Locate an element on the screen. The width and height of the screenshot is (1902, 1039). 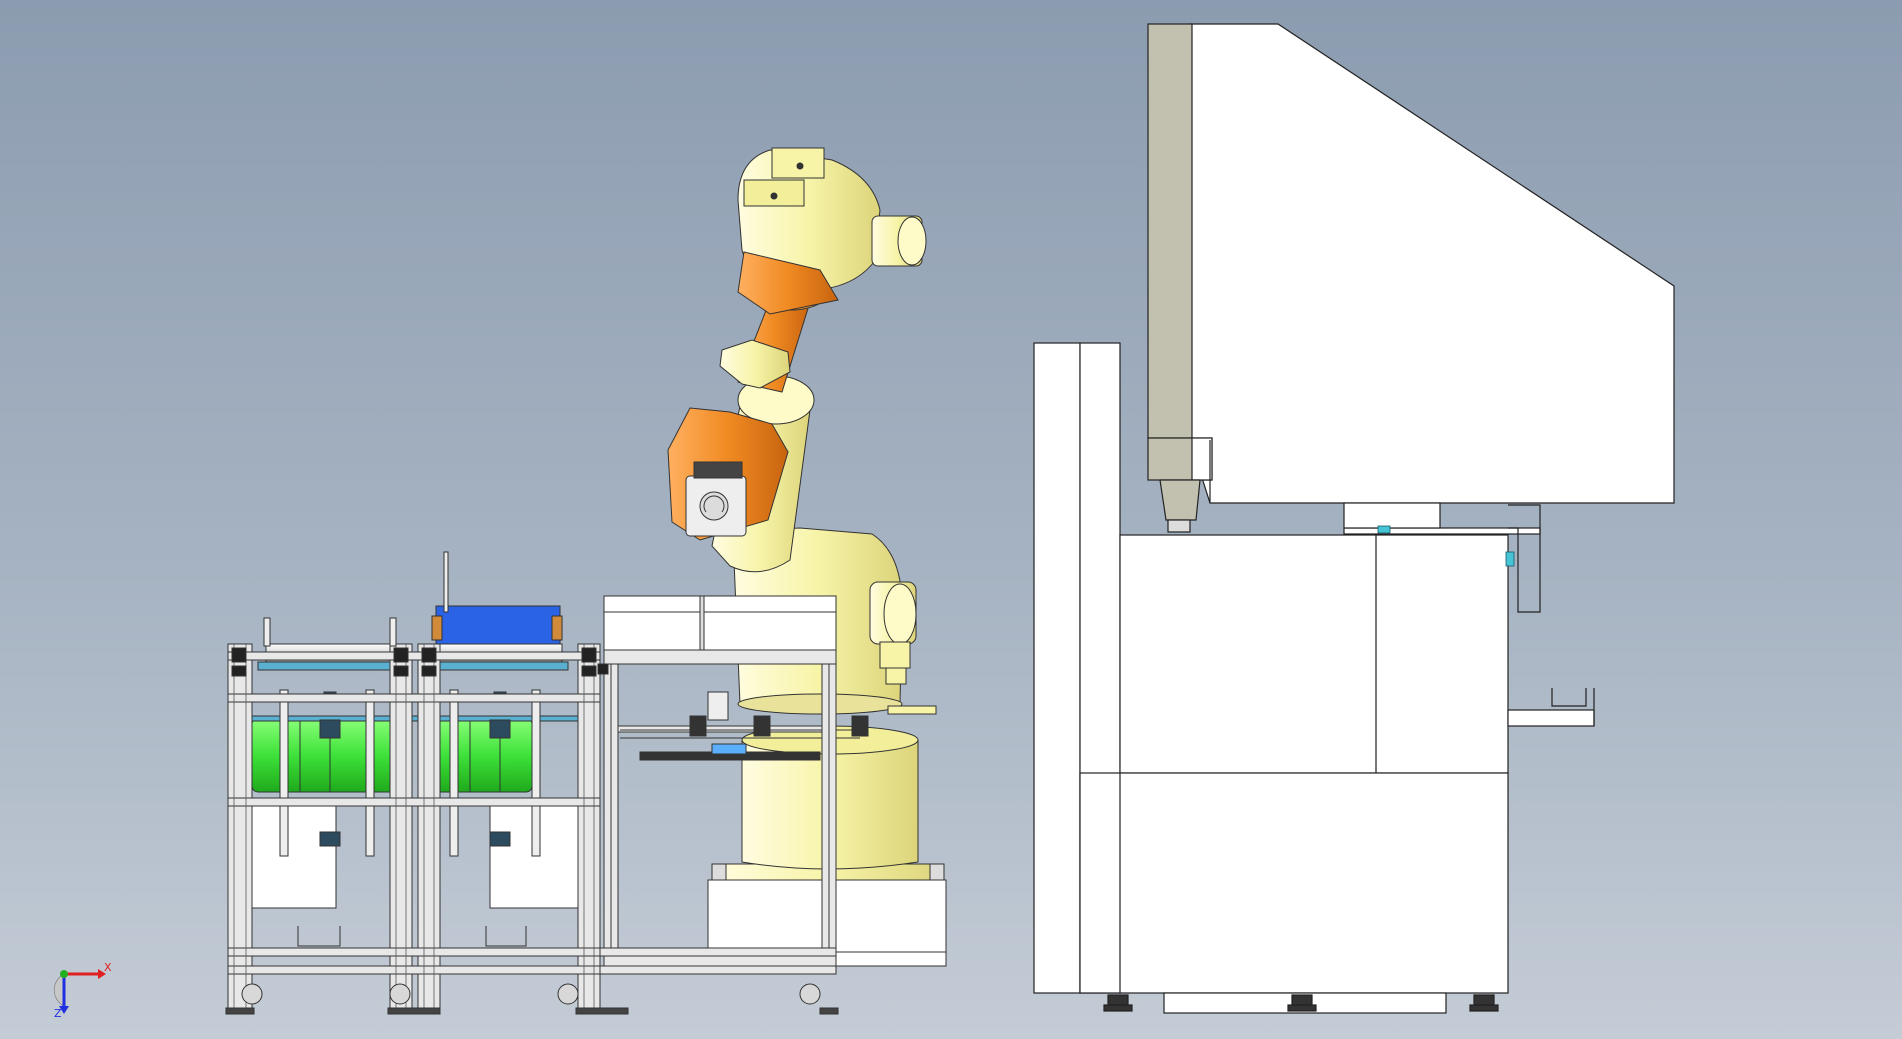
gripper-cylinder-right is located at coordinates (482, 755).